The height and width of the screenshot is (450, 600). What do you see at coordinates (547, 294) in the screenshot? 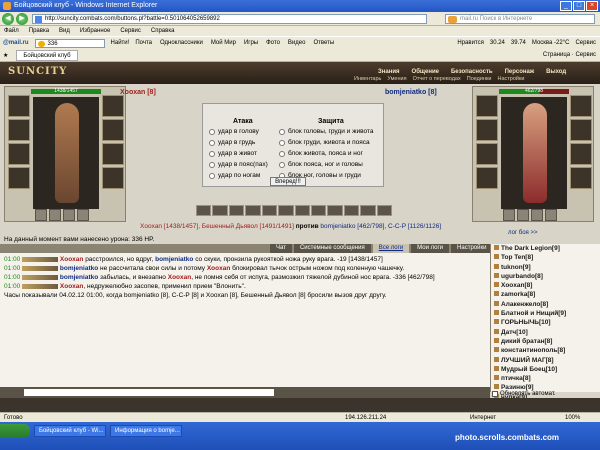
I see `online-user: zamorka[8]` at bounding box center [547, 294].